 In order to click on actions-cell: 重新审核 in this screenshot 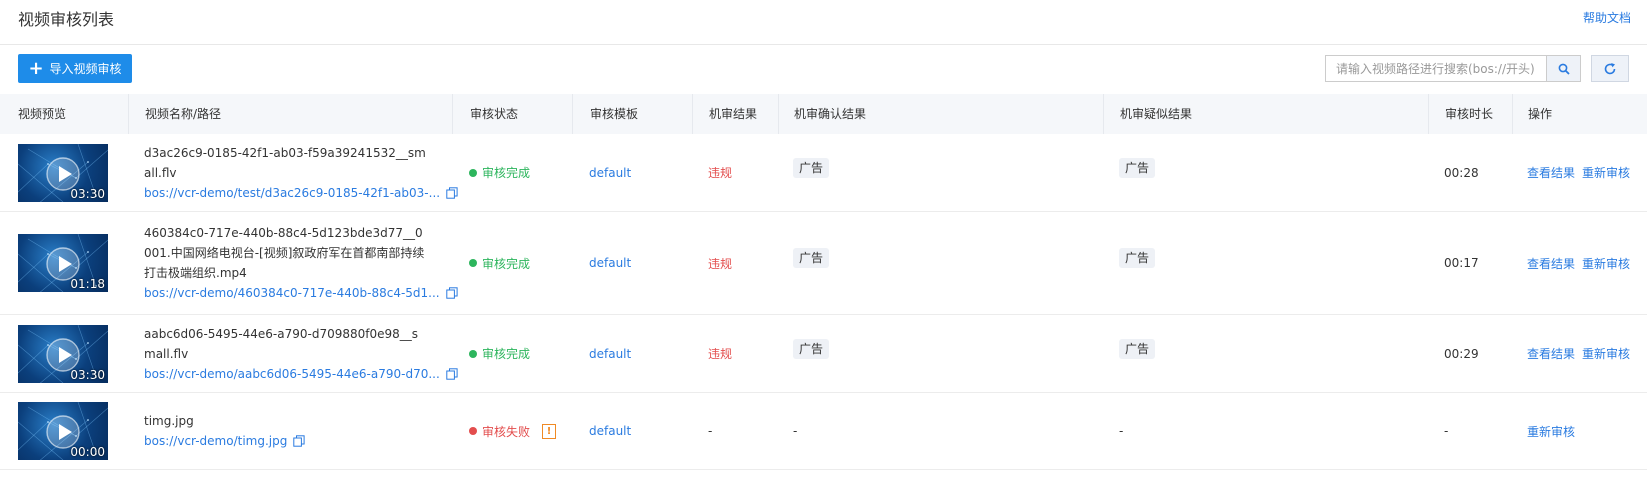, I will do `click(1551, 431)`.